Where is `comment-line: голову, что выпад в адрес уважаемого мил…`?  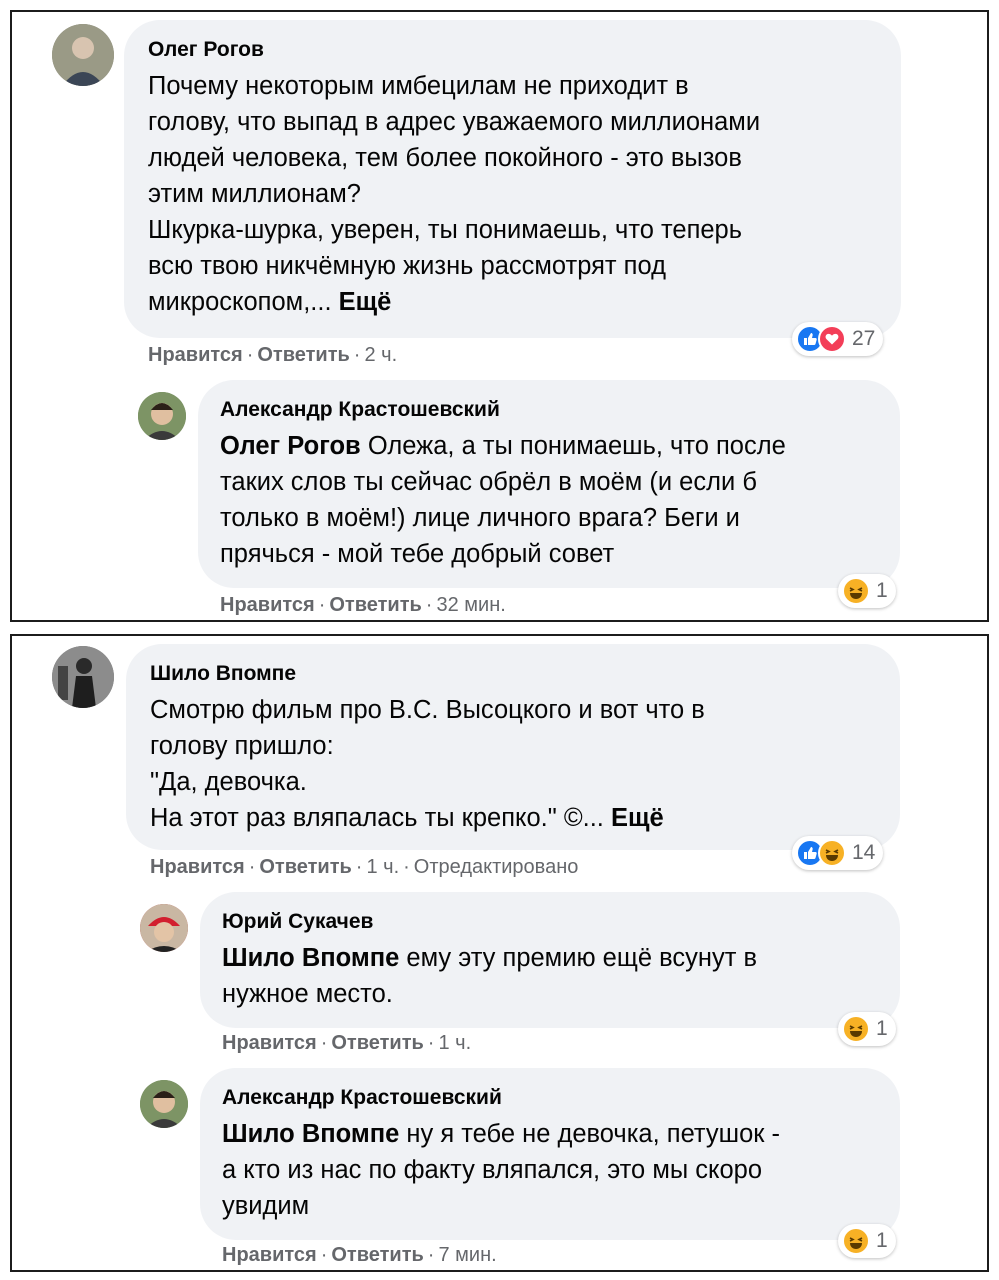
comment-line: голову, что выпад в адрес уважаемого мил… is located at coordinates (454, 122).